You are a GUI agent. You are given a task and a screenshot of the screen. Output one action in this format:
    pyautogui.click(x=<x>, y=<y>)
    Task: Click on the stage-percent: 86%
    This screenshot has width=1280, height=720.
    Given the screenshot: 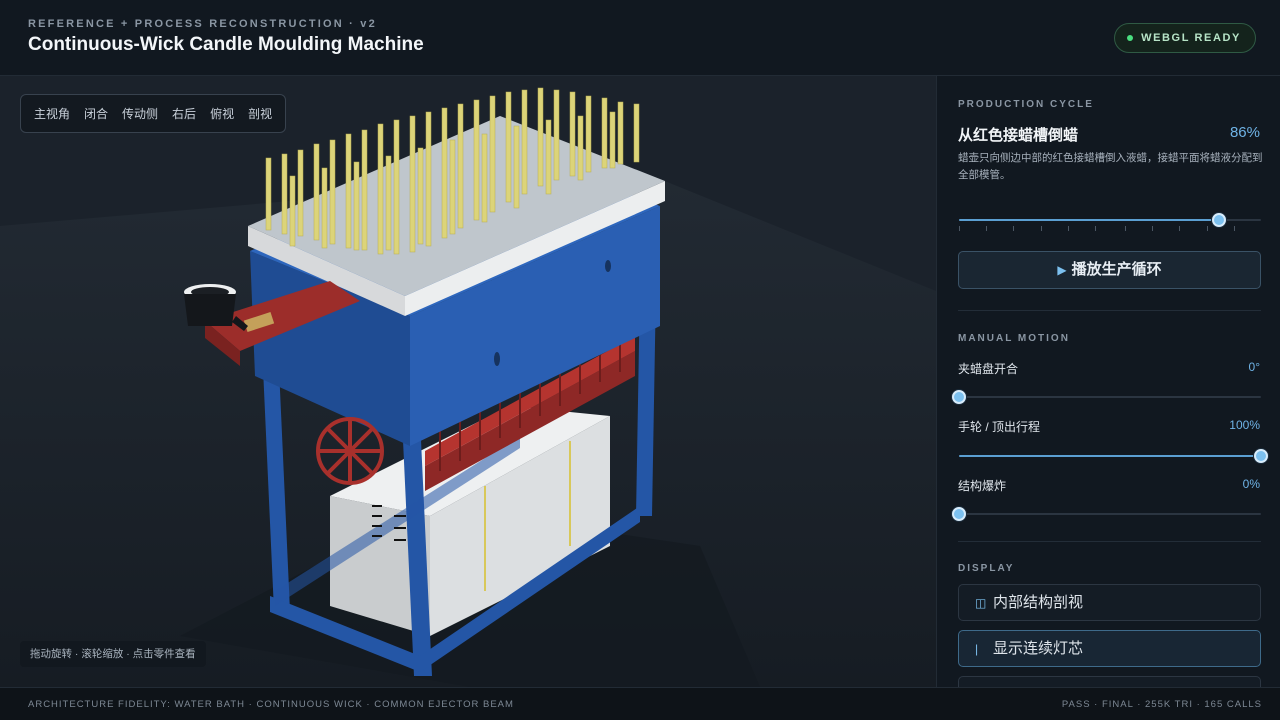 What is the action you would take?
    pyautogui.click(x=1244, y=132)
    